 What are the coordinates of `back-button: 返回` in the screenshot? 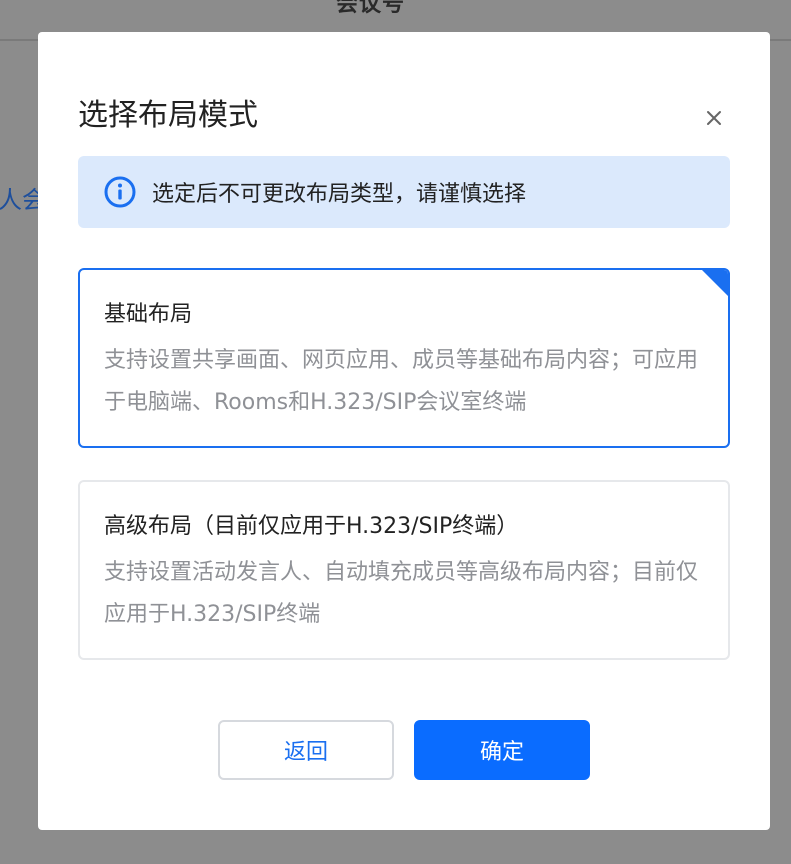 It's located at (306, 750).